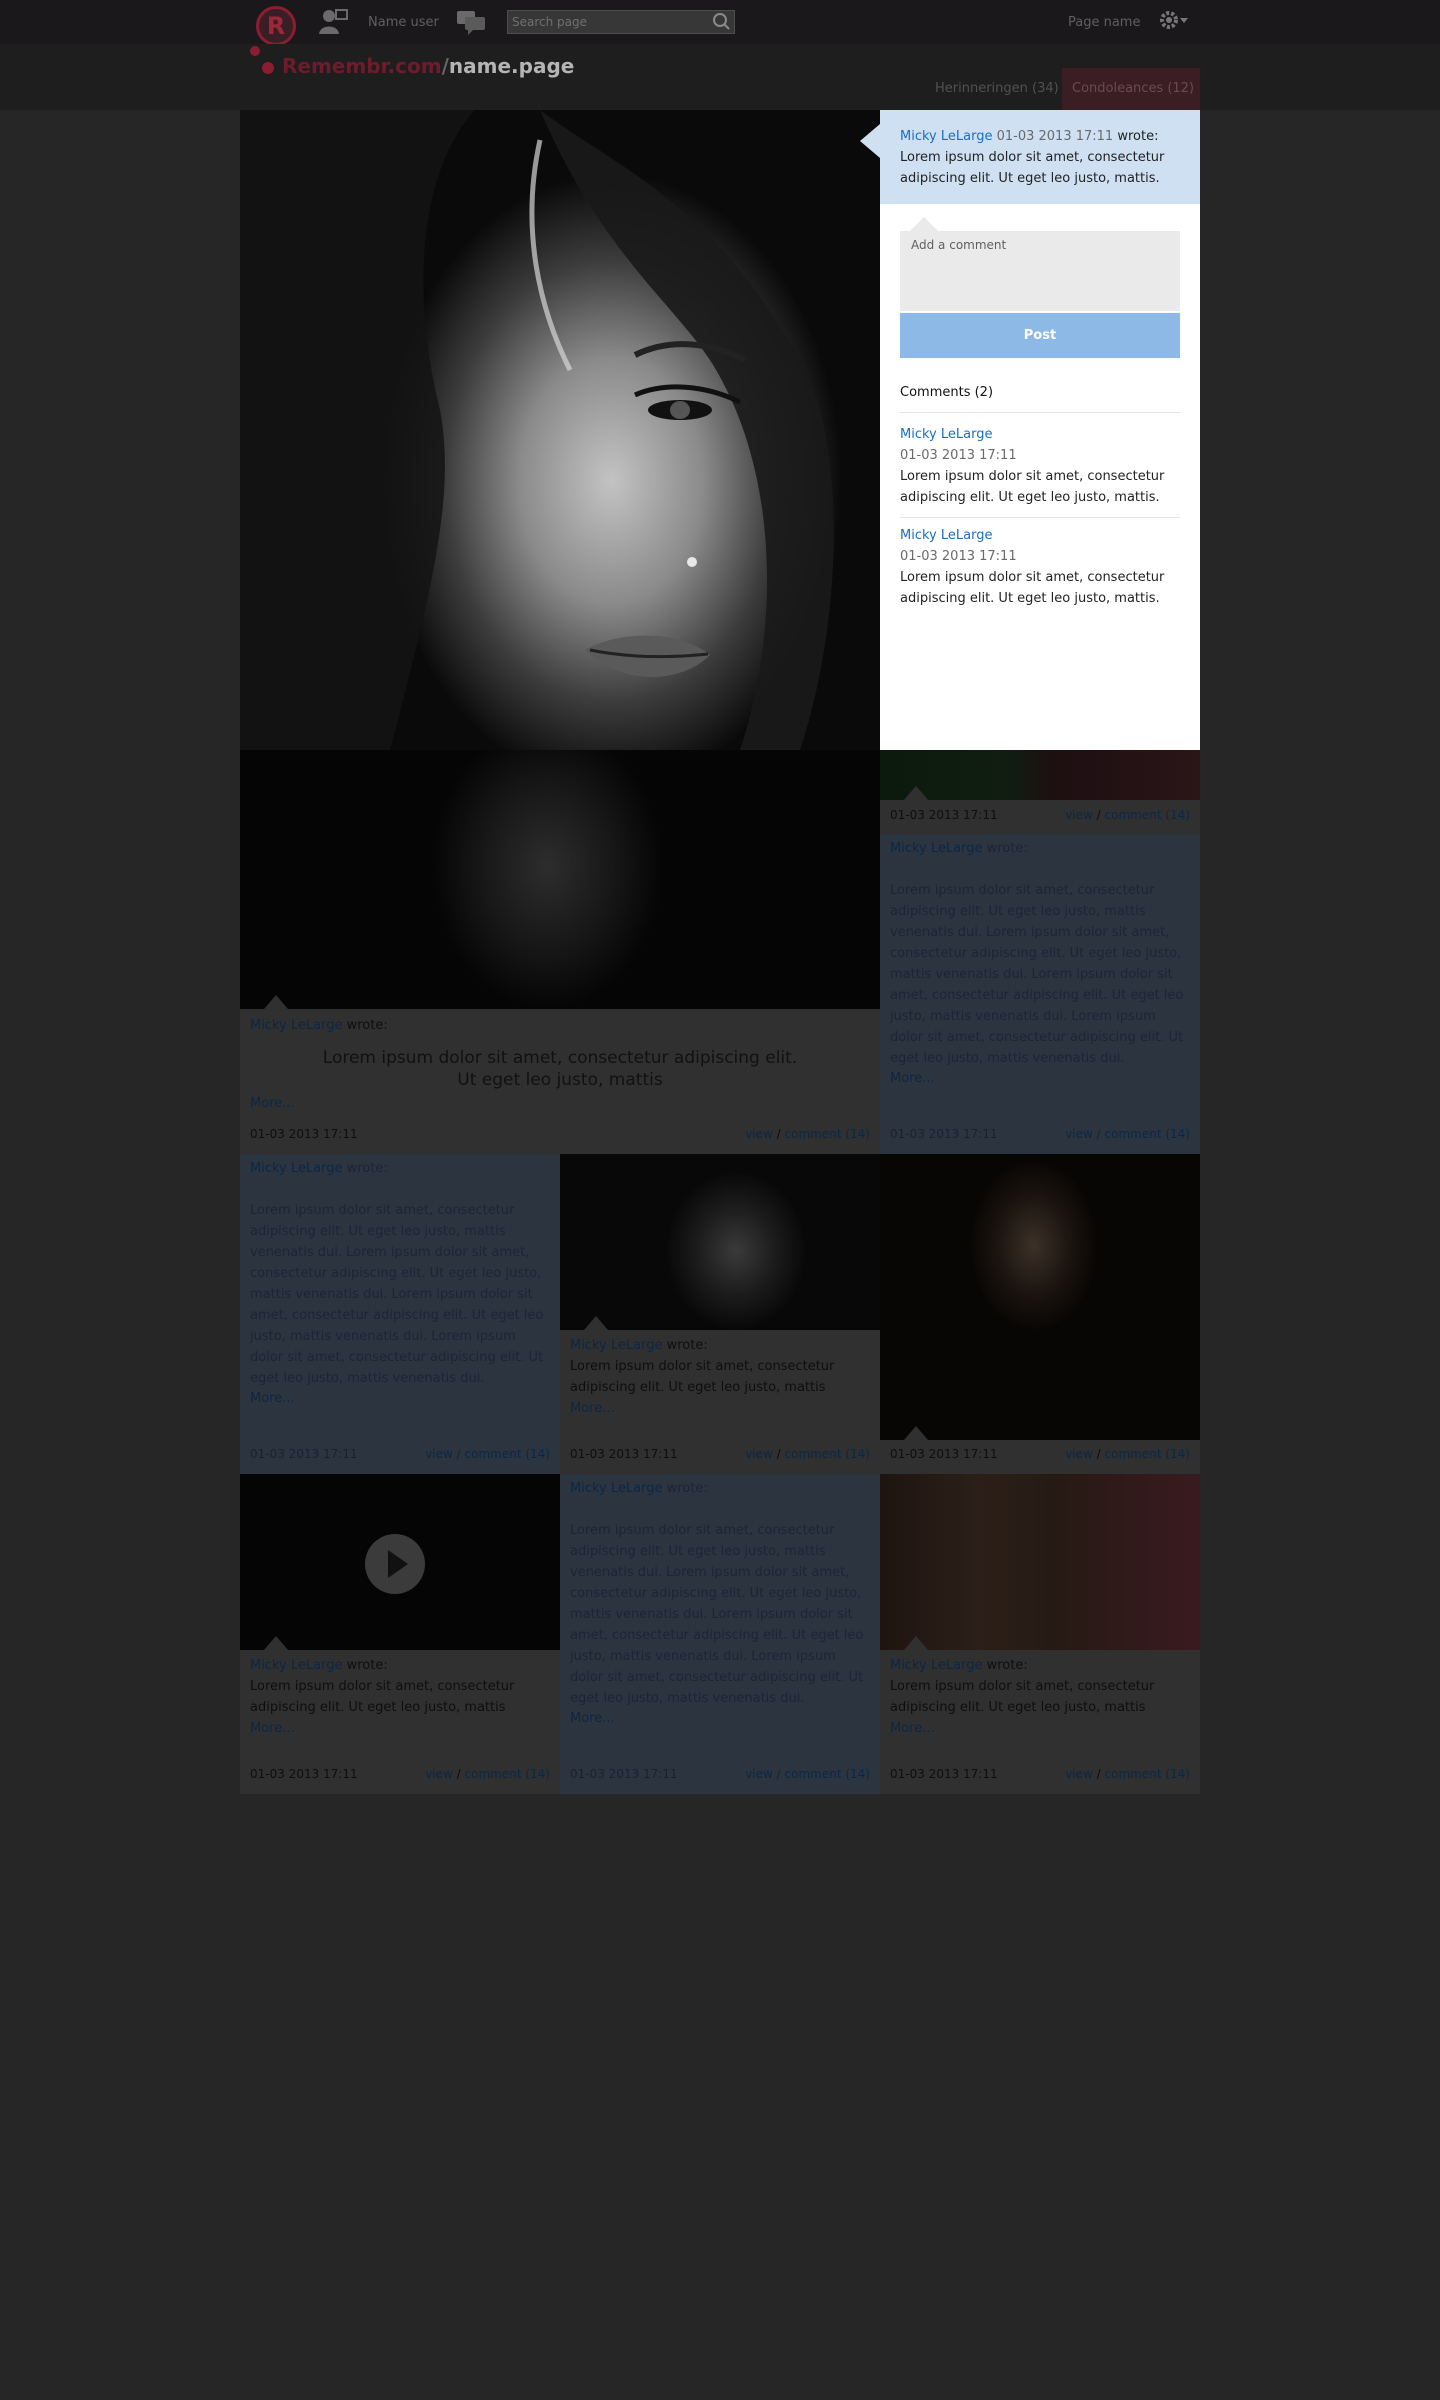  I want to click on logo-icon: R, so click(276, 26).